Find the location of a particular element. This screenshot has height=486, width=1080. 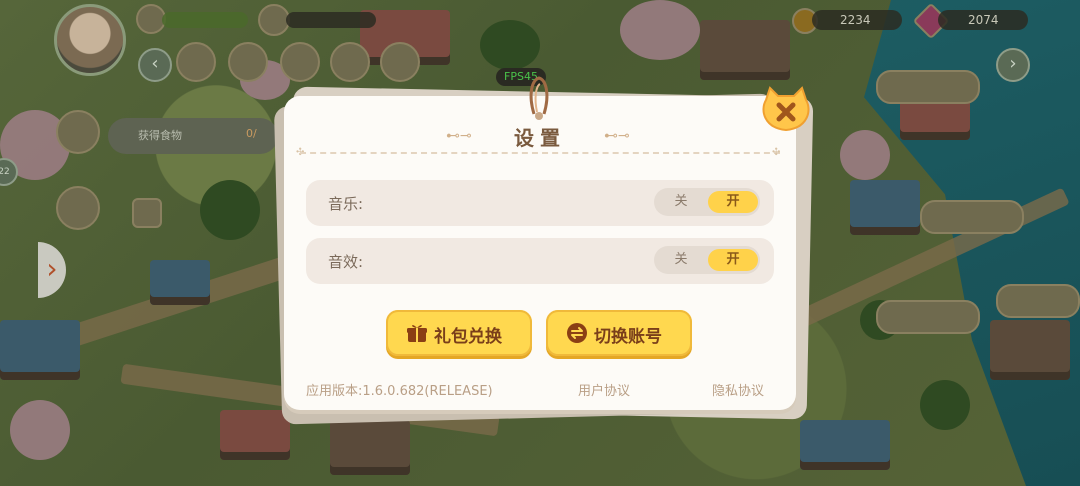

music-on-option: 开 is located at coordinates (733, 202).